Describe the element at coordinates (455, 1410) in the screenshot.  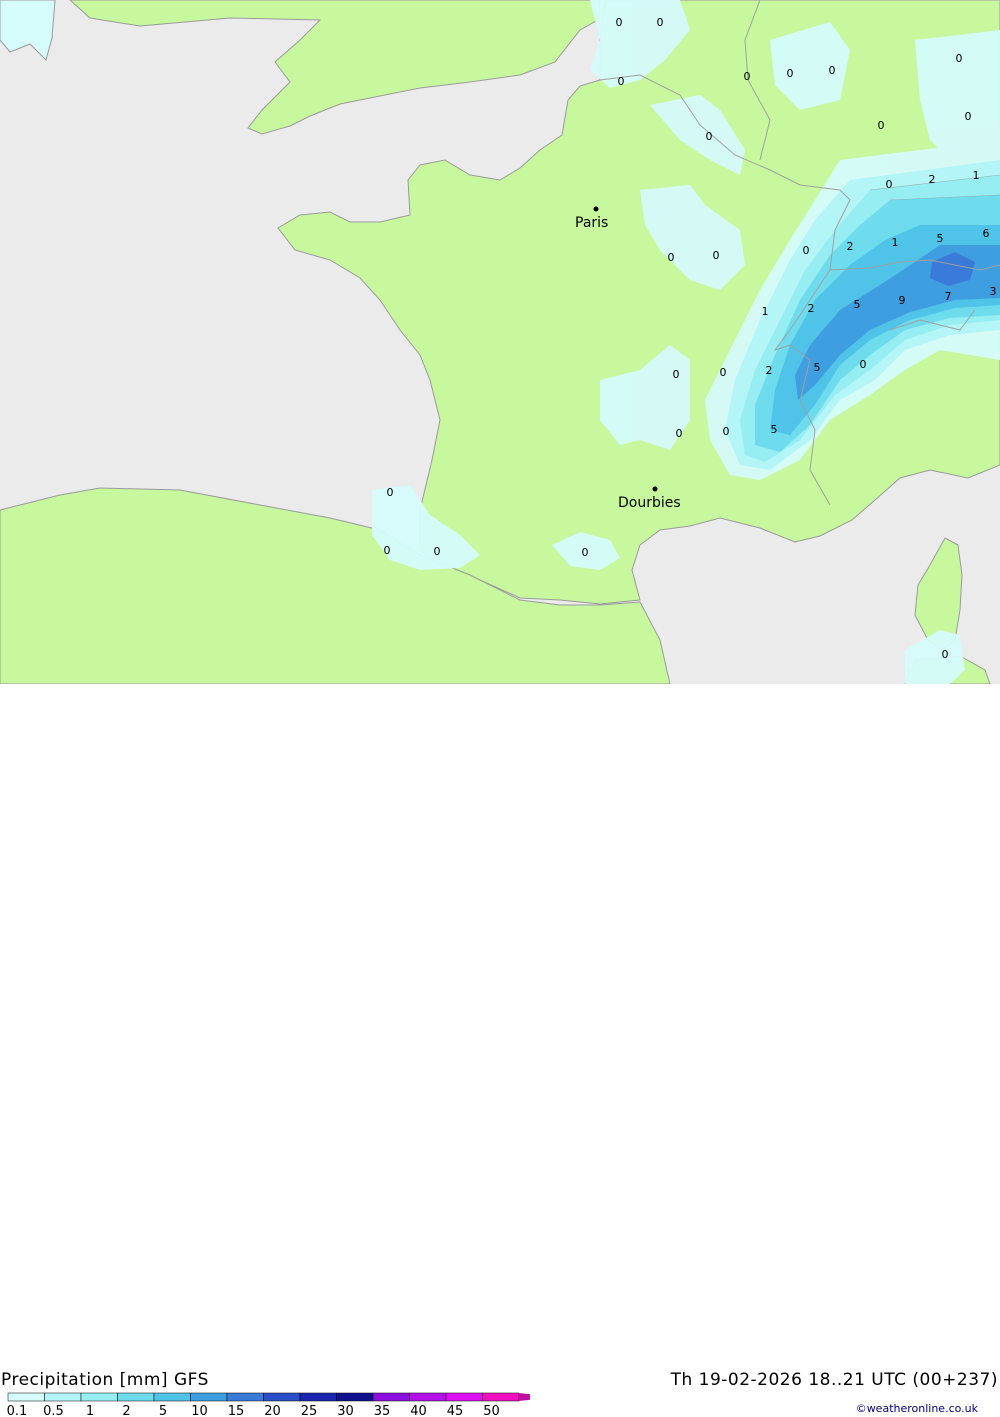
I see `legend-tick-label: 45` at that location.